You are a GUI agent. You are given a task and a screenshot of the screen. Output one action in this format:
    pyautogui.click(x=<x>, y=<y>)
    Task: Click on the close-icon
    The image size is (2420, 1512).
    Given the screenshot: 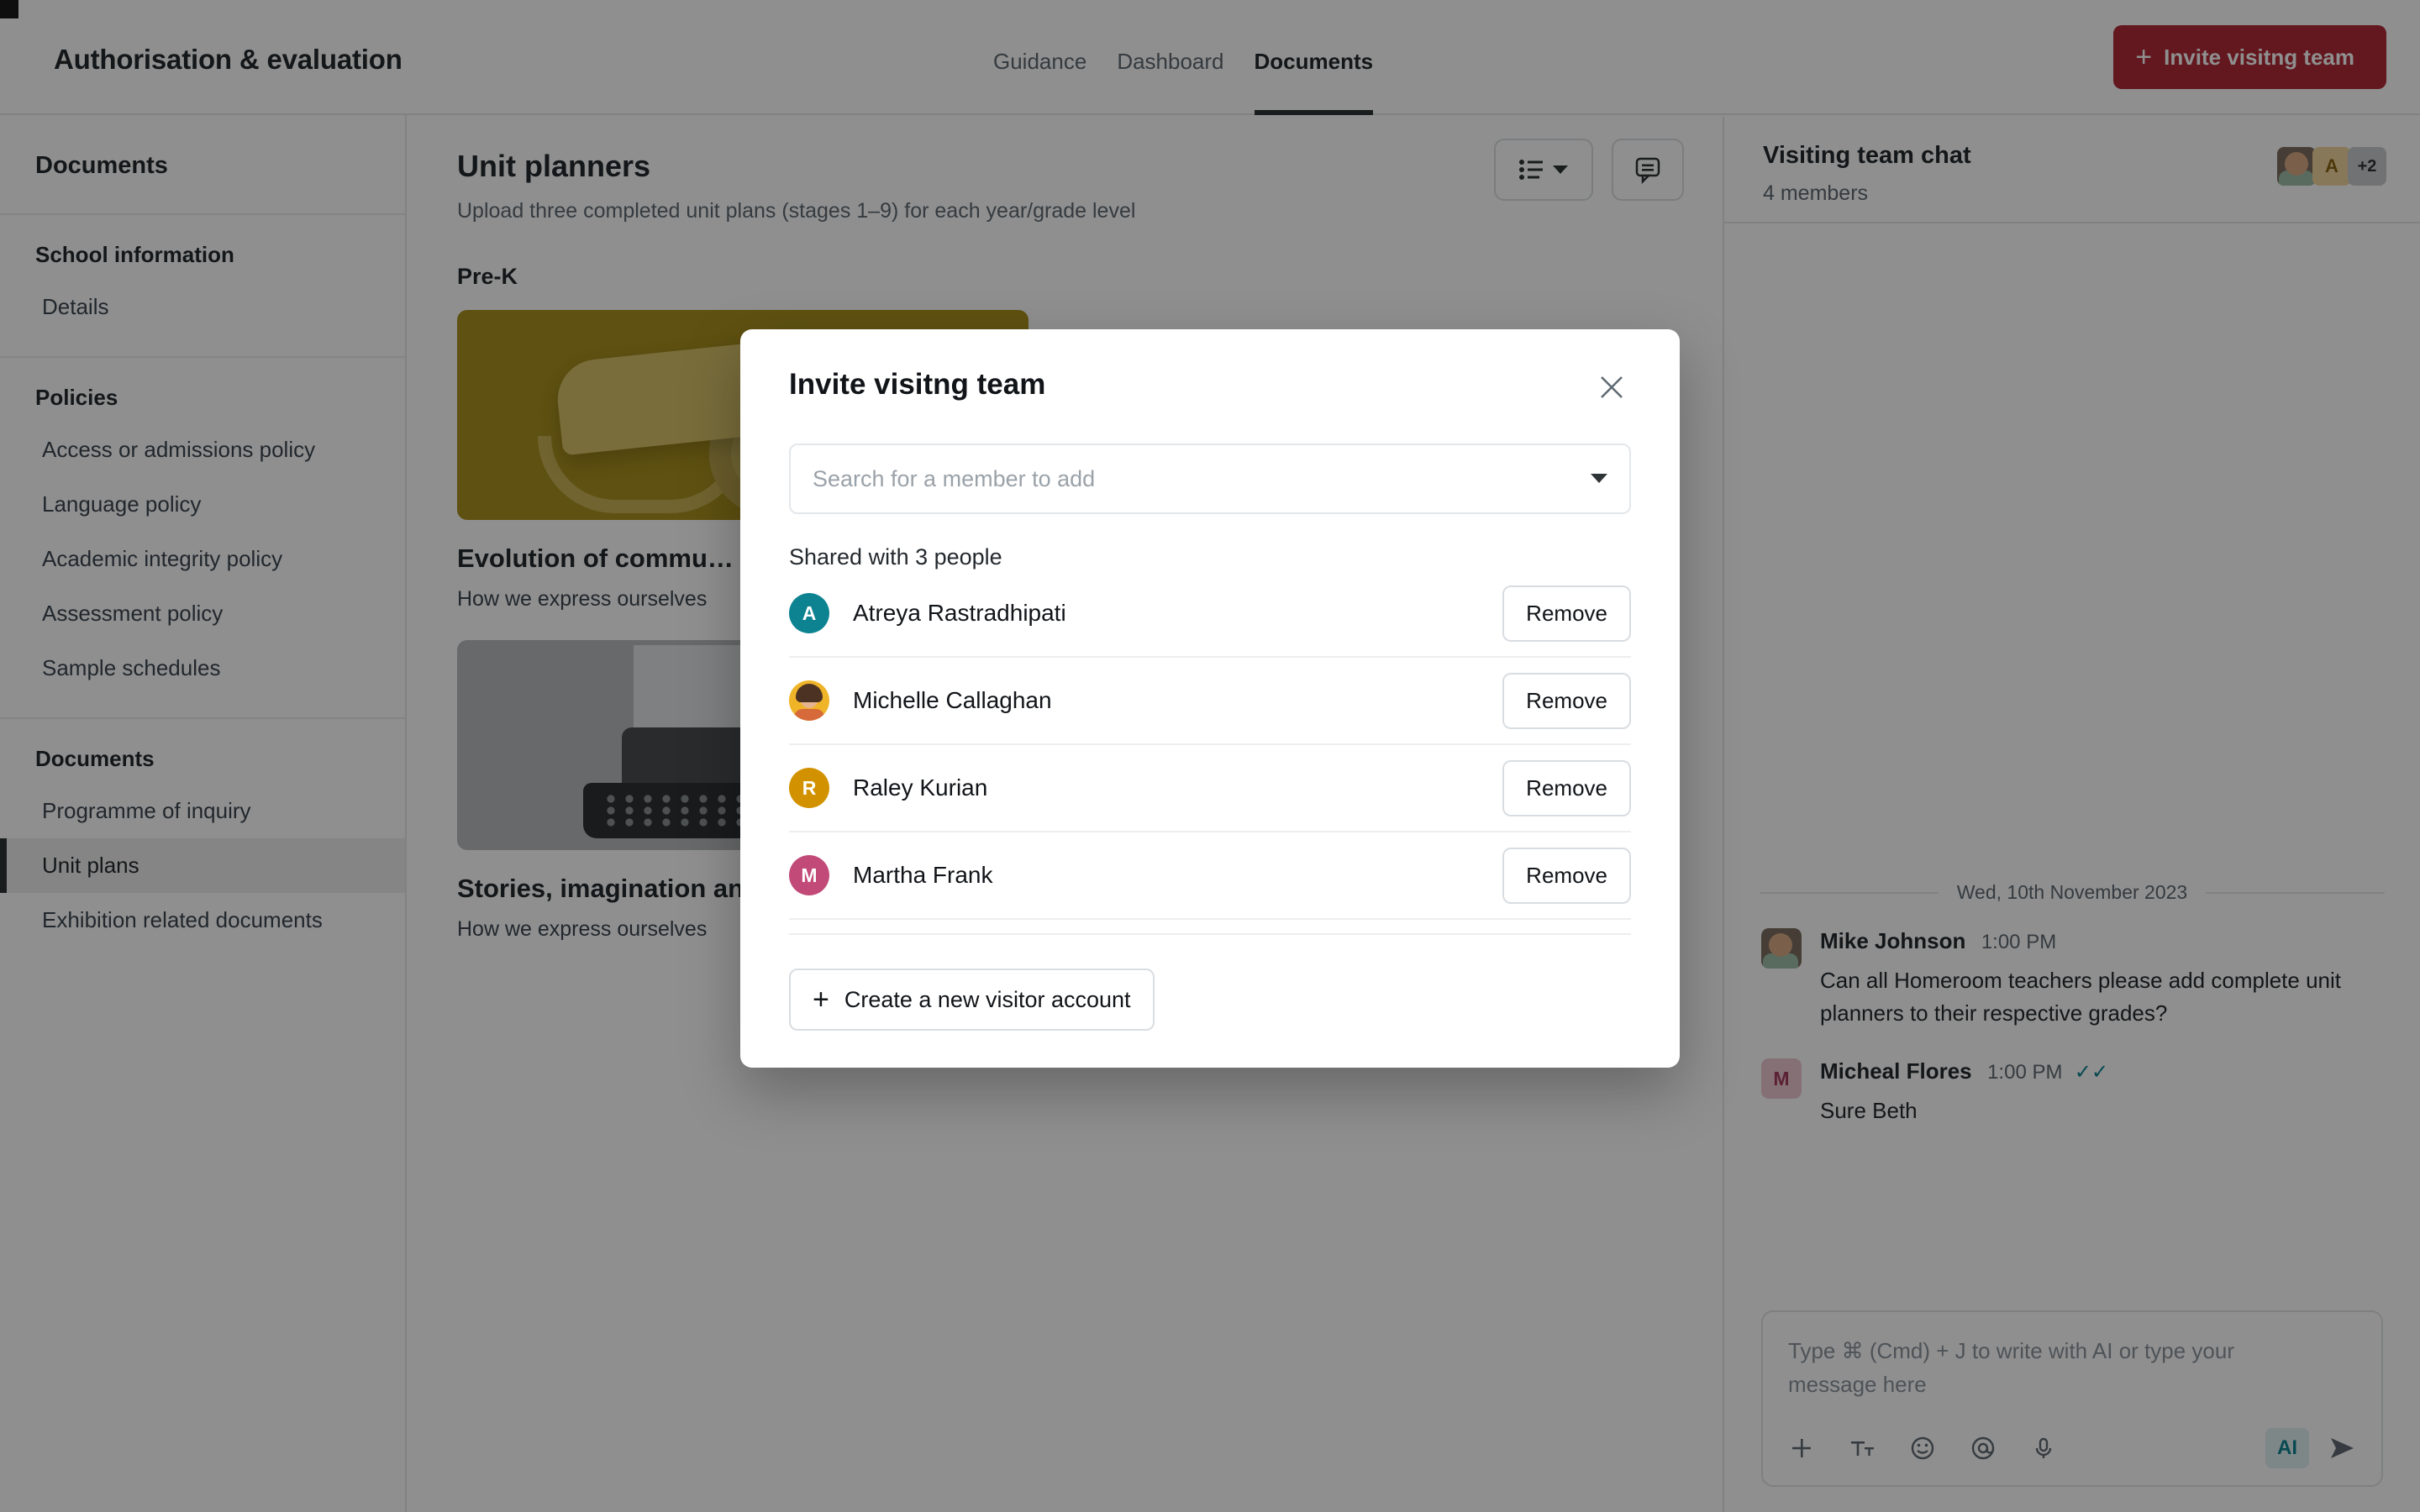 What is the action you would take?
    pyautogui.click(x=1612, y=387)
    